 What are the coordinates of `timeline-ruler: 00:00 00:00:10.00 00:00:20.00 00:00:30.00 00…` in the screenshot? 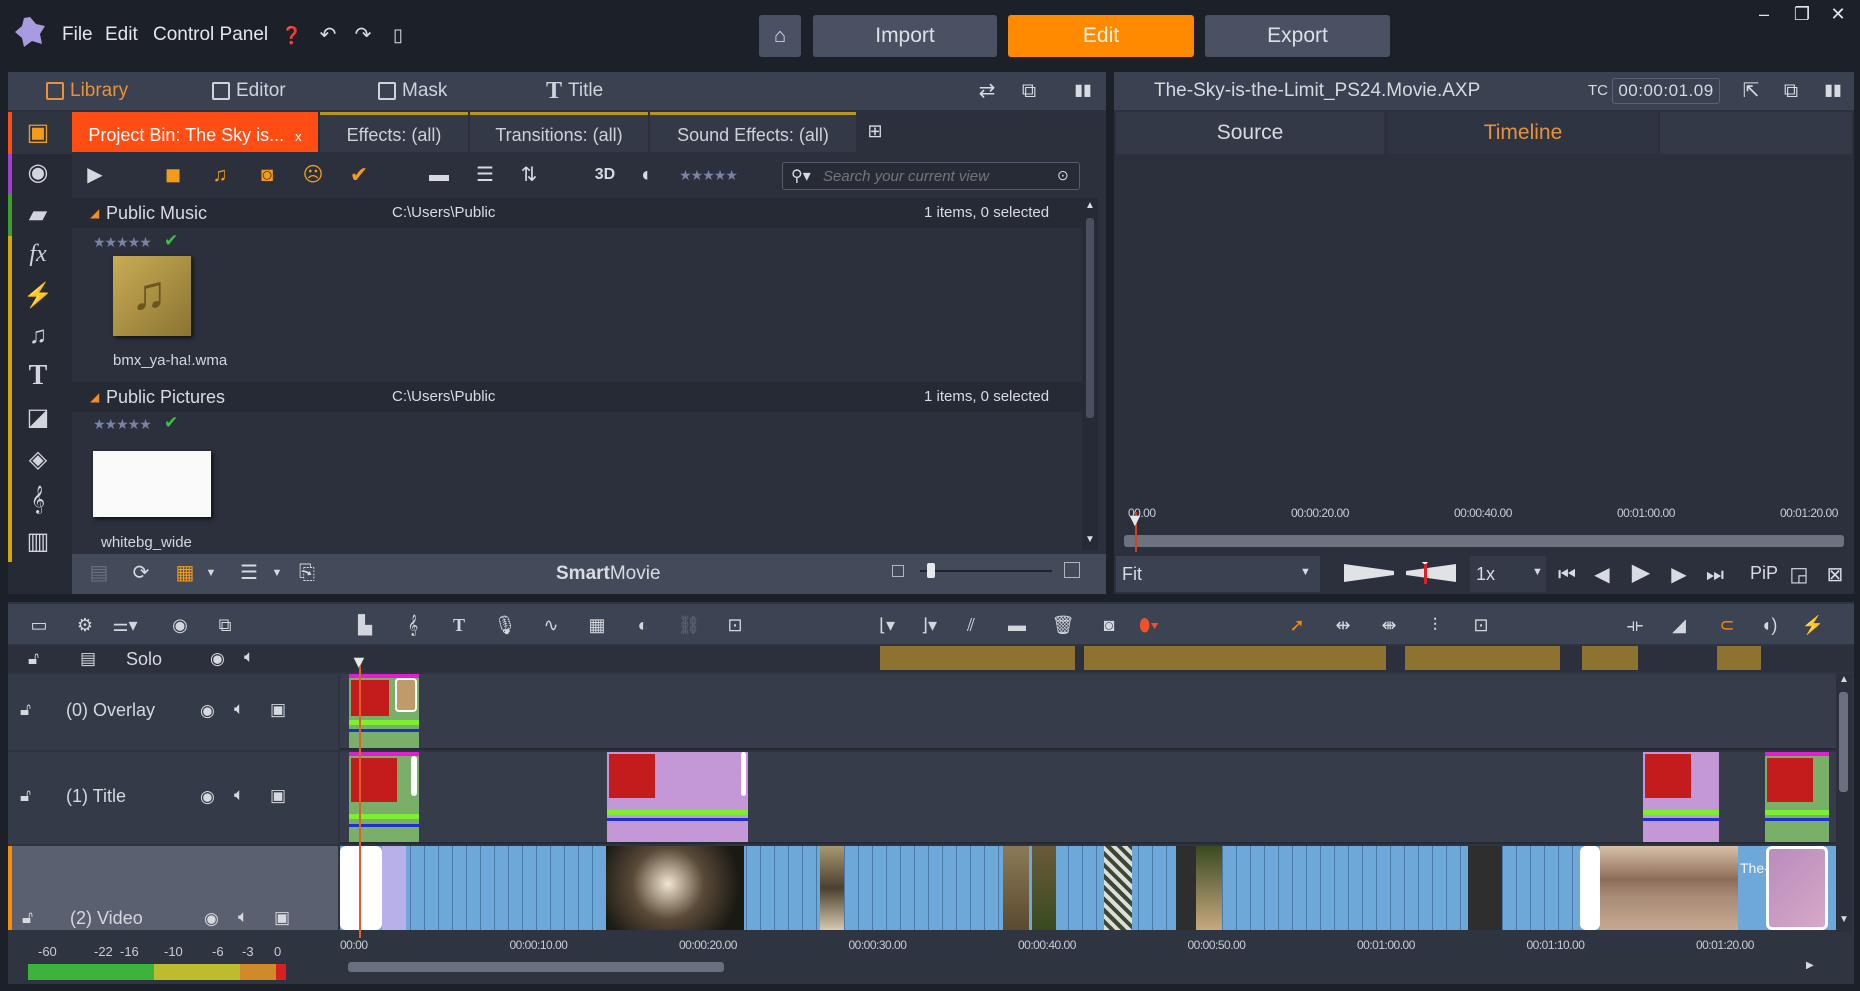 It's located at (1088, 945).